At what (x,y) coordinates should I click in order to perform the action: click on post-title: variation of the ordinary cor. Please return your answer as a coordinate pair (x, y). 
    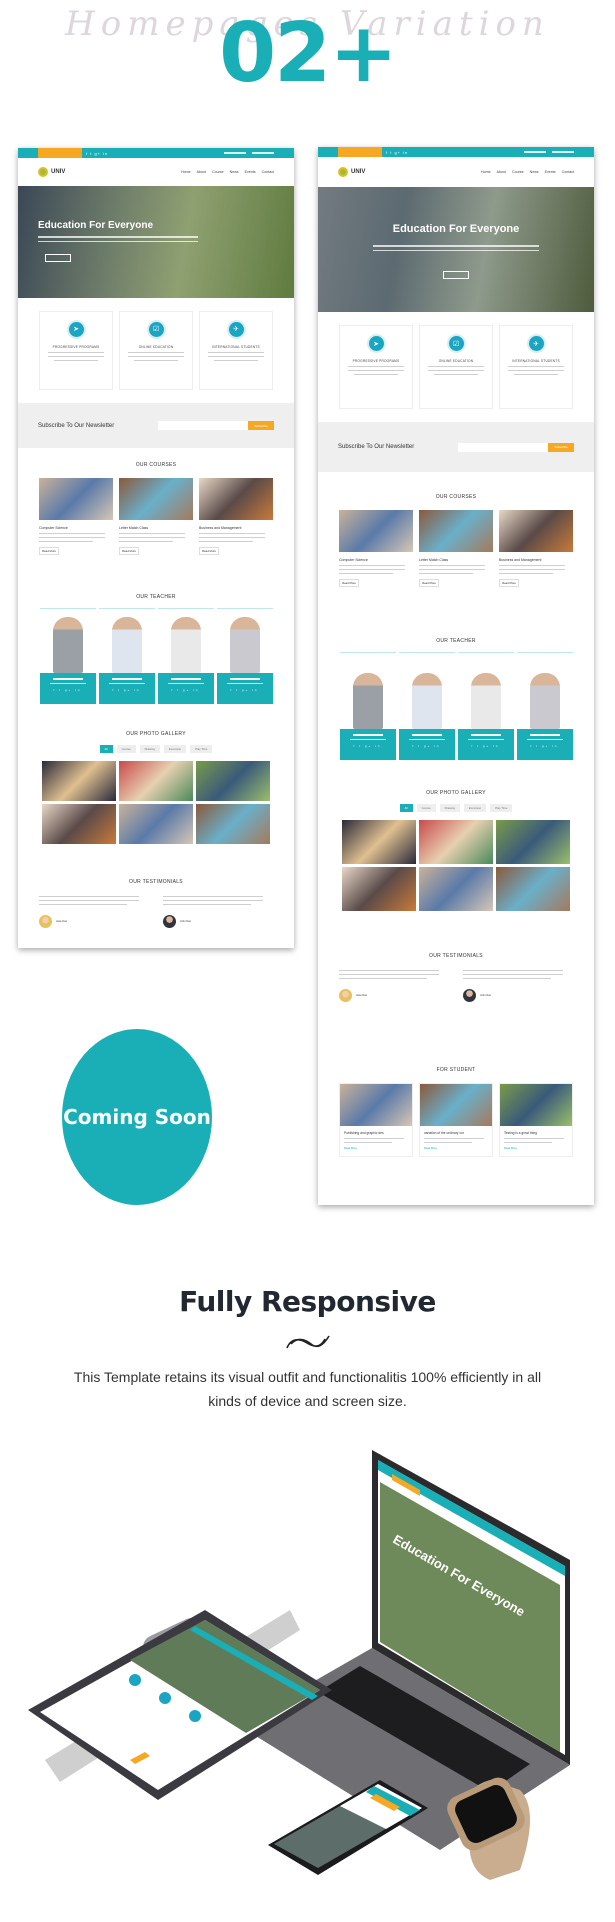
    Looking at the image, I should click on (456, 1133).